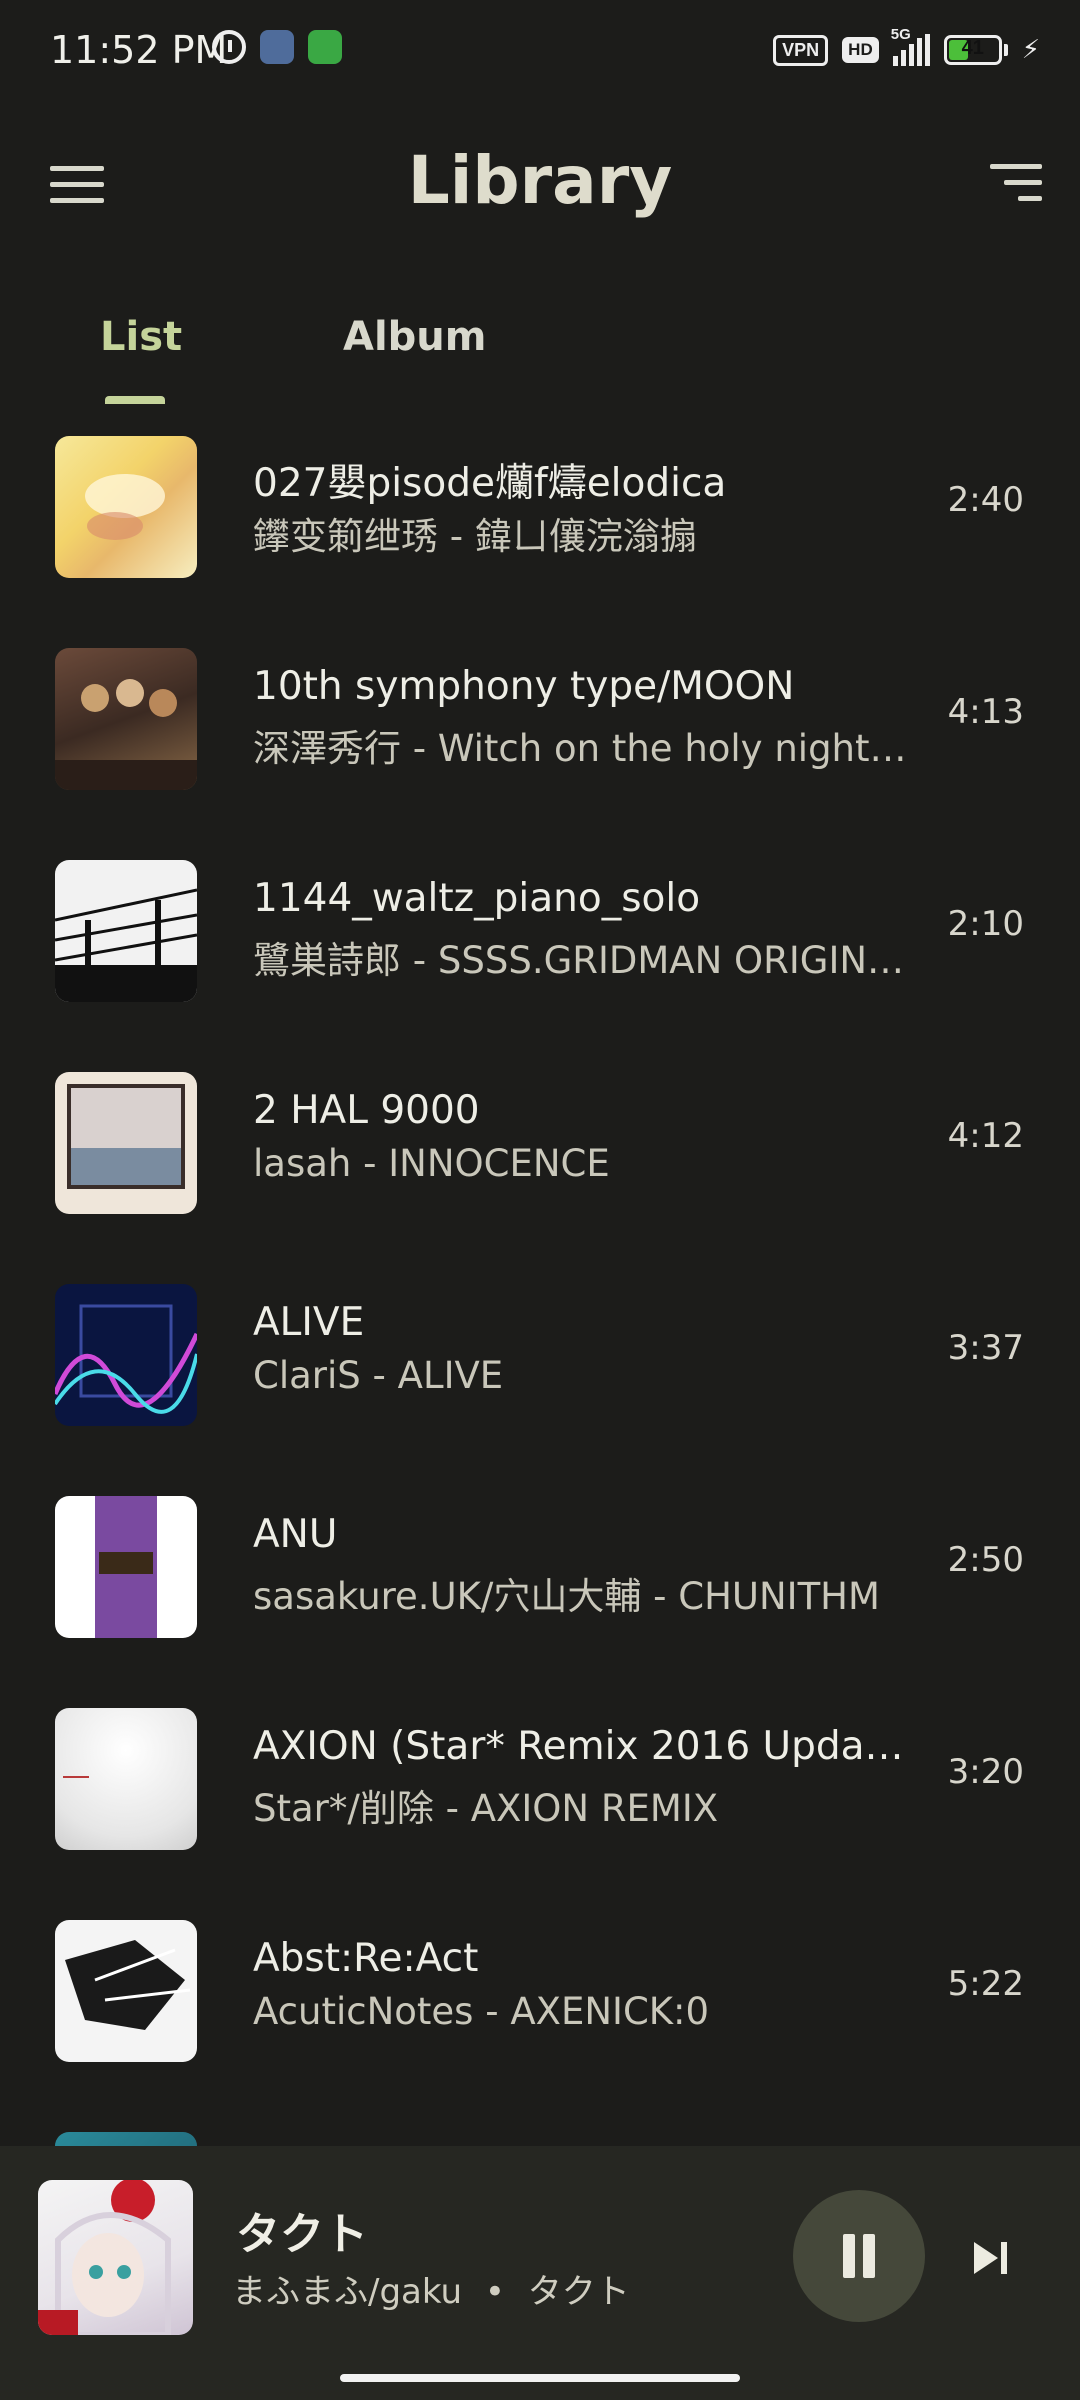  Describe the element at coordinates (540, 352) in the screenshot. I see `tab-bar: List Album` at that location.